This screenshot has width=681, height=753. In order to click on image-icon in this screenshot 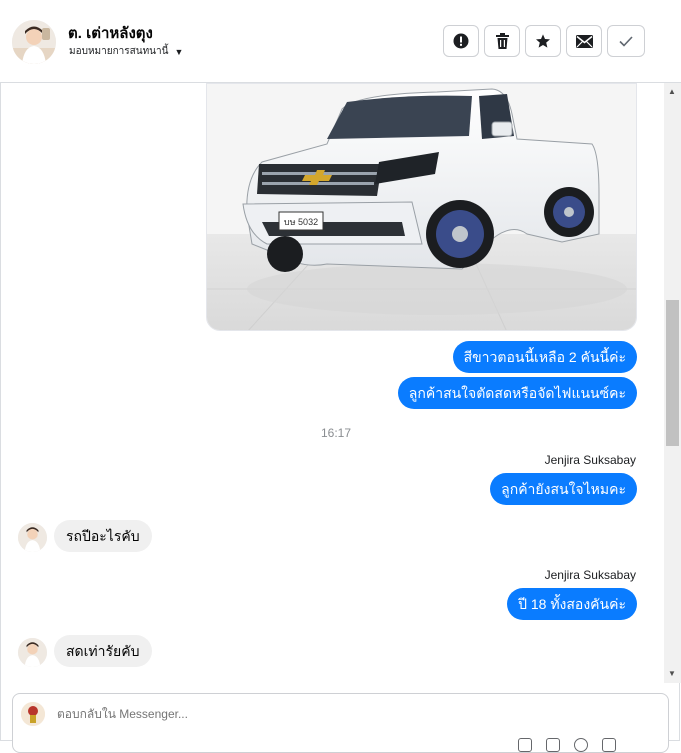, I will do `click(553, 745)`.